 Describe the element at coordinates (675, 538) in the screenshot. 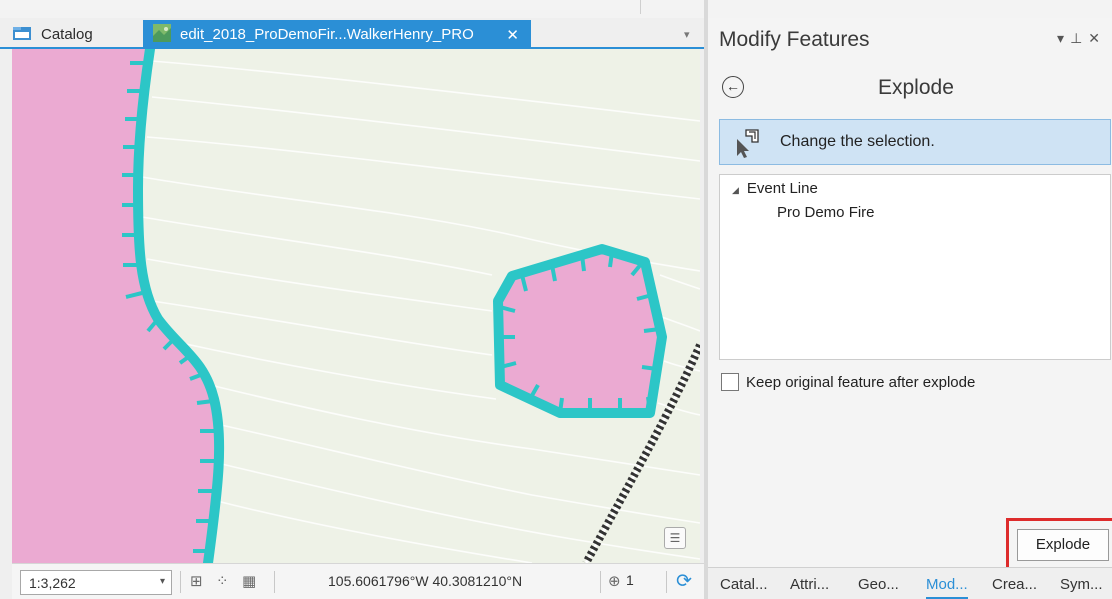

I see `map-toolbar-icon: ☰` at that location.